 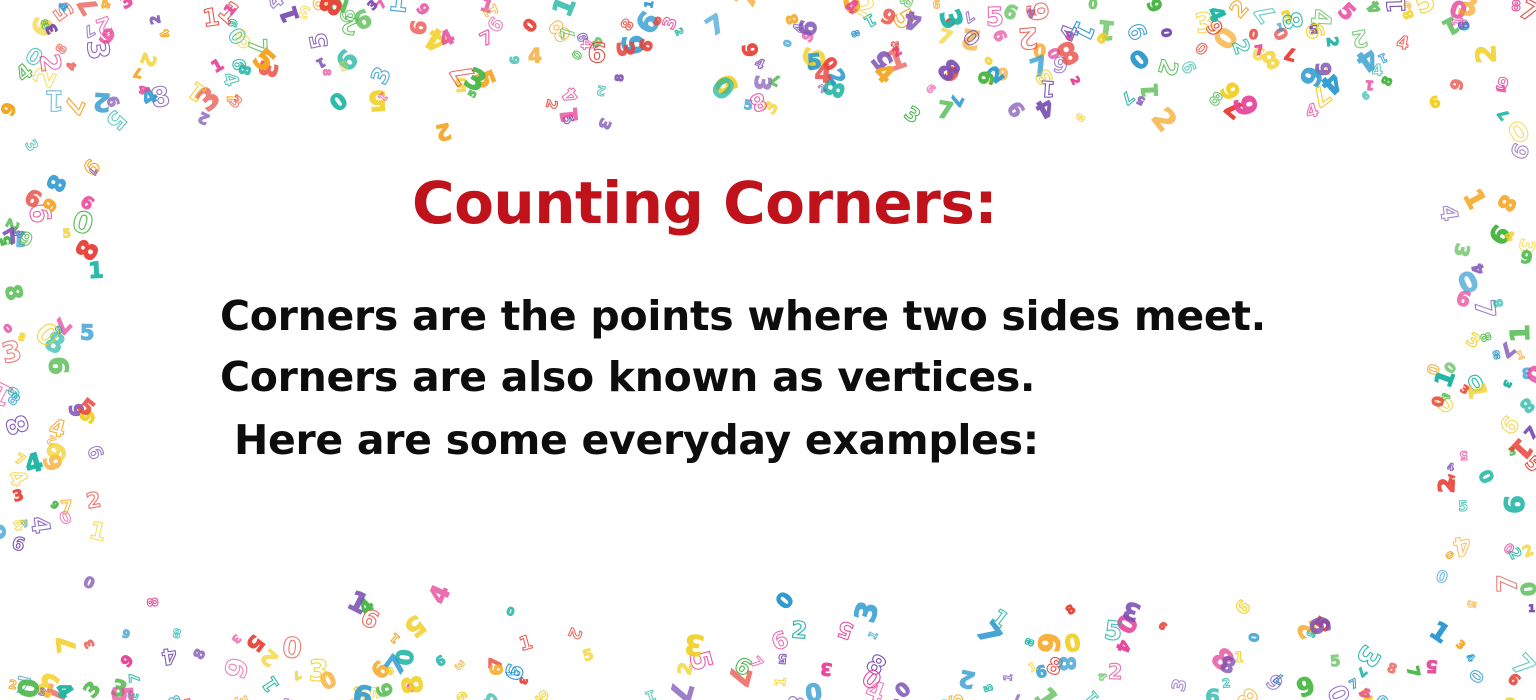 I want to click on examples-line: Here are some everyday examples:, so click(x=629, y=440).